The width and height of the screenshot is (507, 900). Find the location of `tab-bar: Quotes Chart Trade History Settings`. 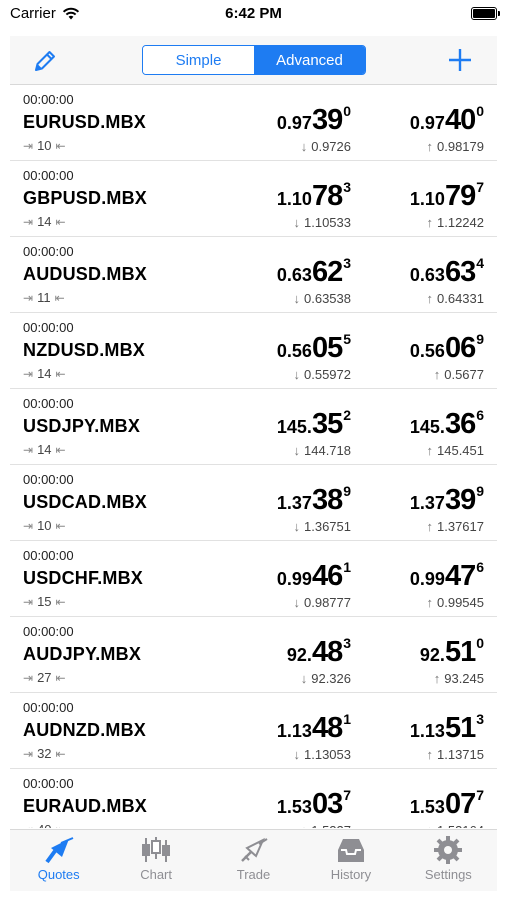

tab-bar: Quotes Chart Trade History Settings is located at coordinates (253, 860).